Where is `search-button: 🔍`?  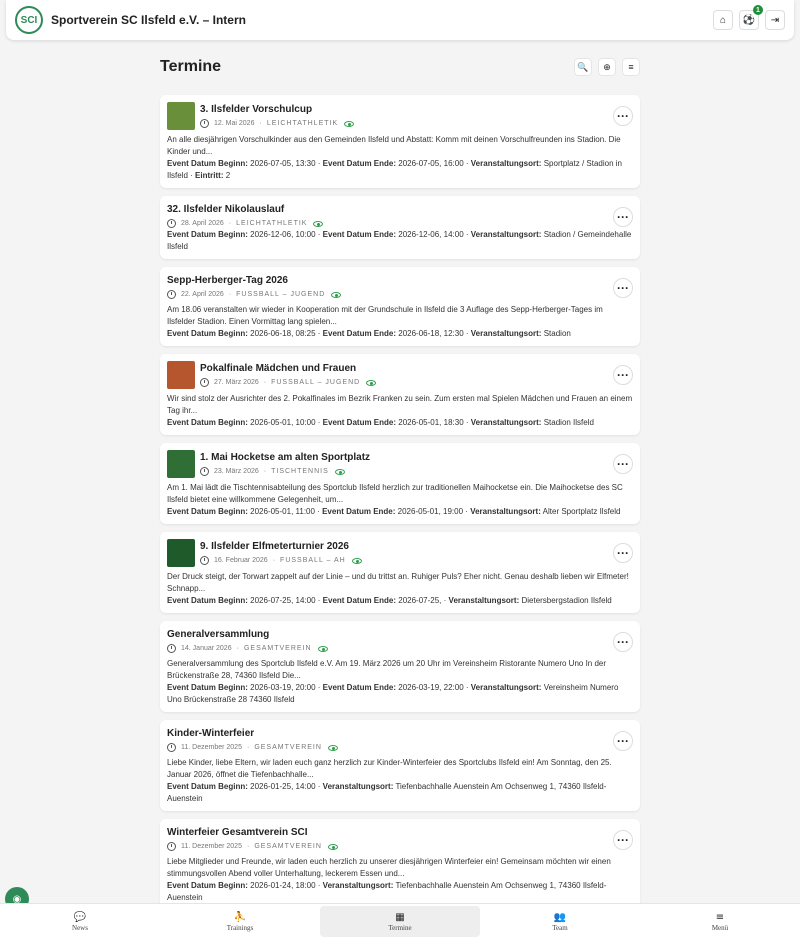 search-button: 🔍 is located at coordinates (583, 67).